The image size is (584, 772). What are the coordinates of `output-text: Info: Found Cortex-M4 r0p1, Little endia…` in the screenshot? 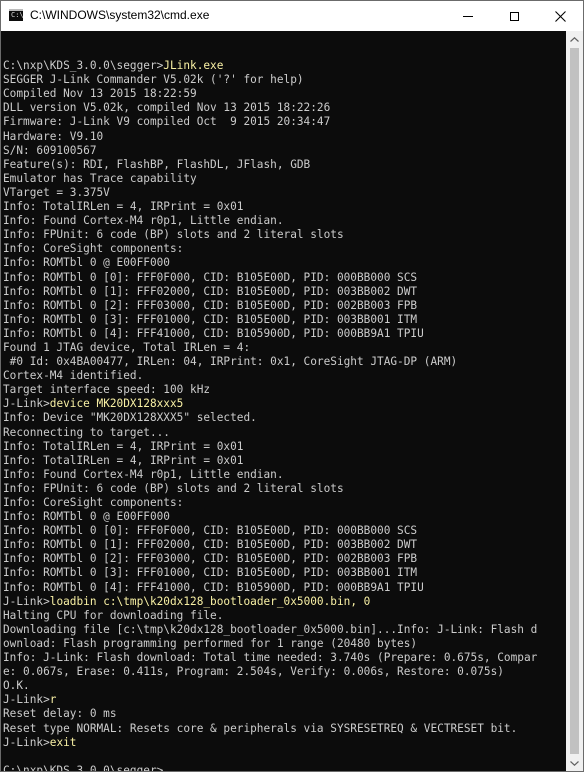 It's located at (143, 221).